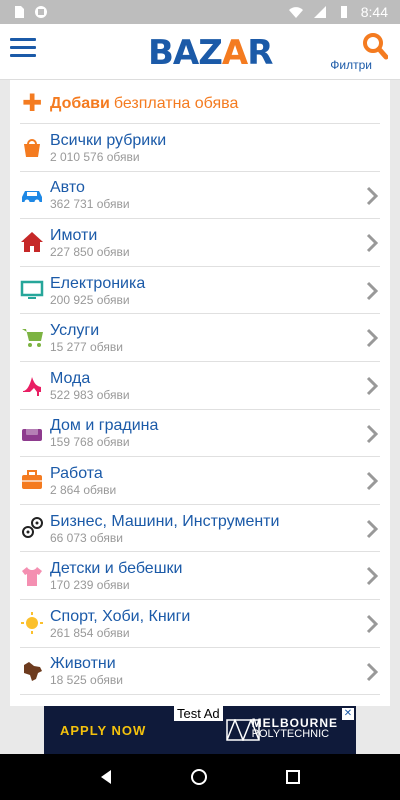 The height and width of the screenshot is (800, 400). What do you see at coordinates (32, 623) in the screenshot?
I see `sun-icon` at bounding box center [32, 623].